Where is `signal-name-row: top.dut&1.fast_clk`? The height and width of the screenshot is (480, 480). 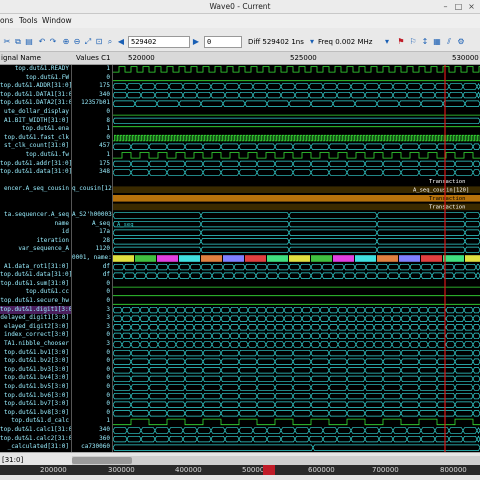 signal-name-row: top.dut&1.fast_clk is located at coordinates (35, 138).